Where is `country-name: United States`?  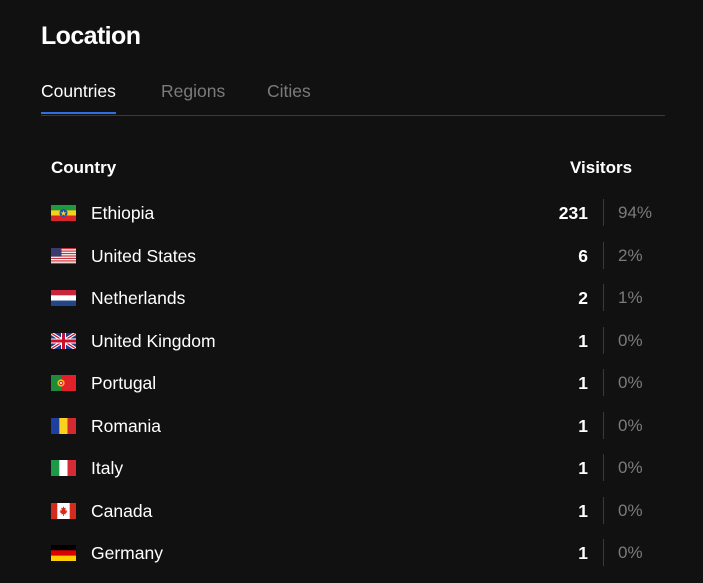 country-name: United States is located at coordinates (144, 256).